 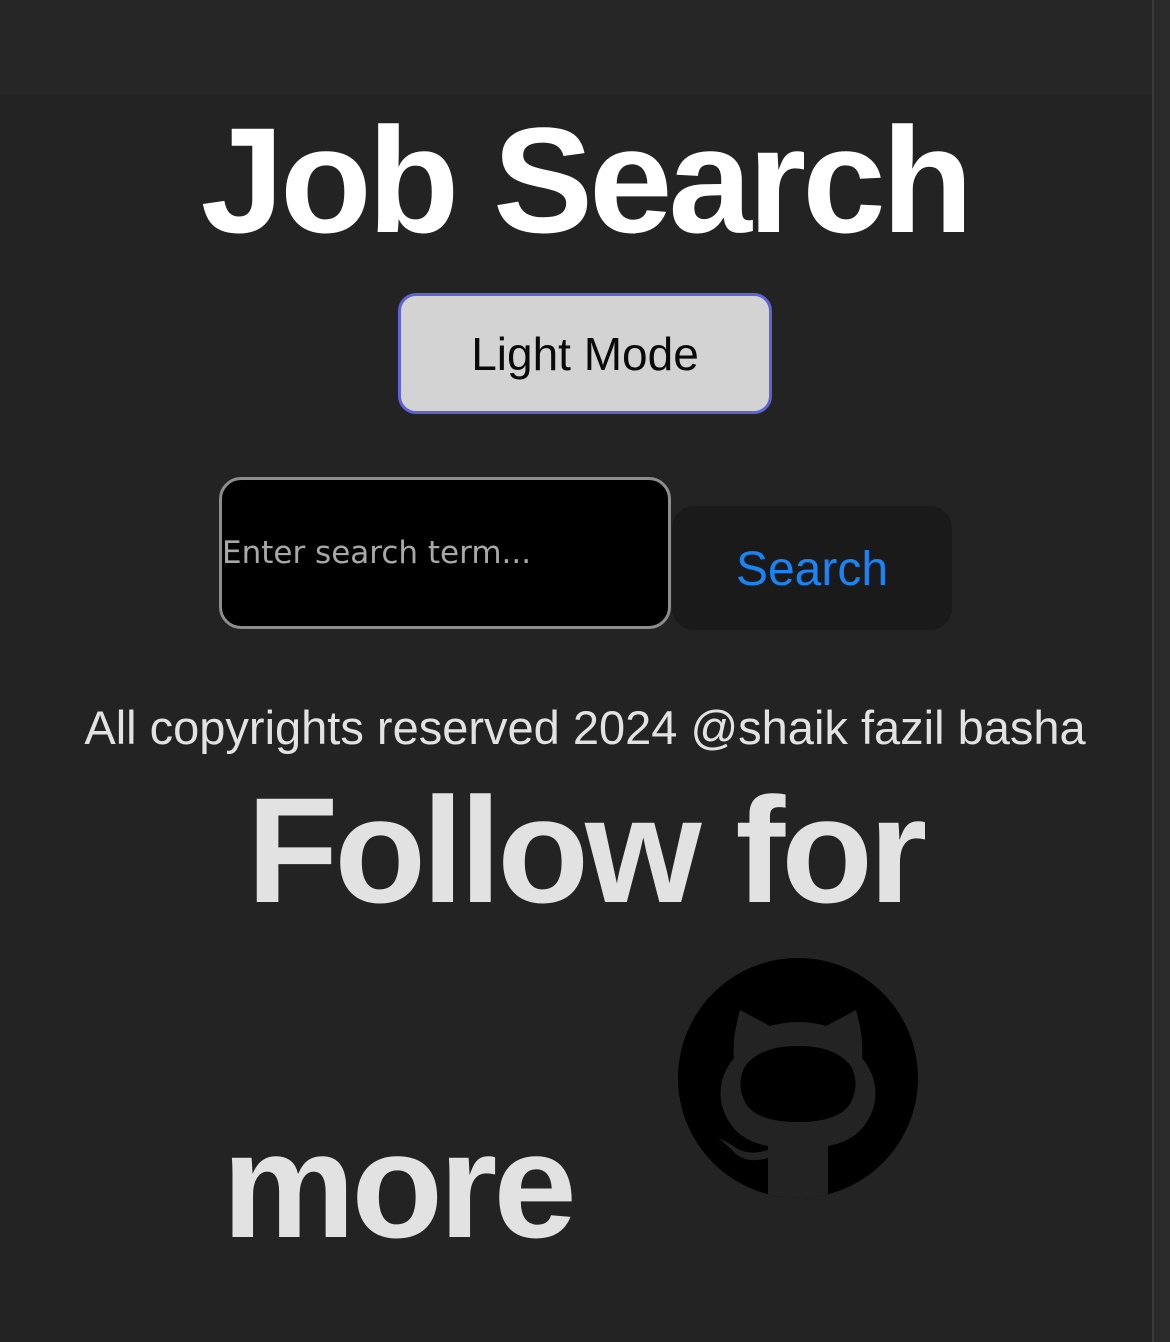 I want to click on page-title: Job Search, so click(x=587, y=180).